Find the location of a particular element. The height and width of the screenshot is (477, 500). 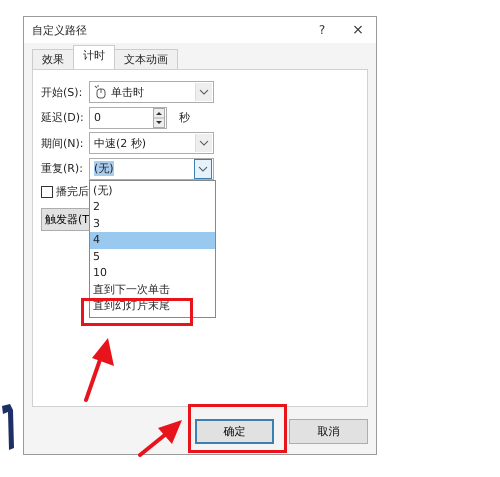

dropdown-option: 4 is located at coordinates (152, 240).